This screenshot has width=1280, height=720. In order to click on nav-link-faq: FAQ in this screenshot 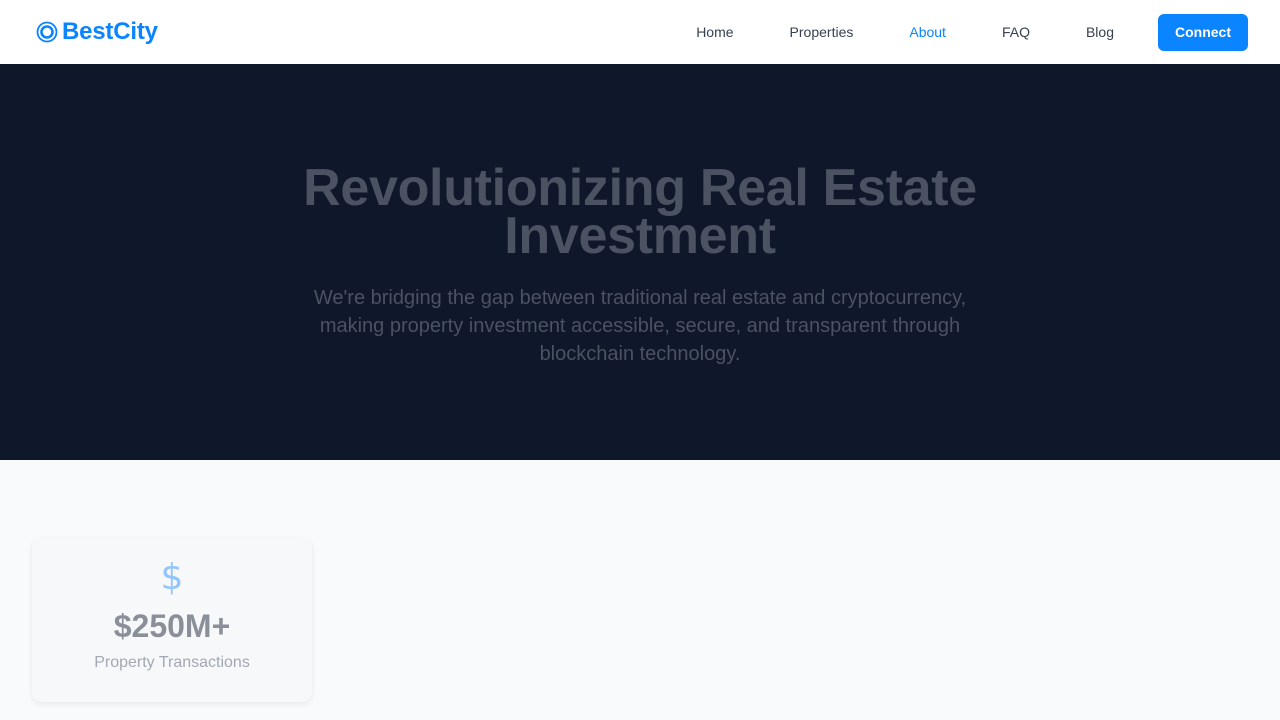, I will do `click(1016, 32)`.